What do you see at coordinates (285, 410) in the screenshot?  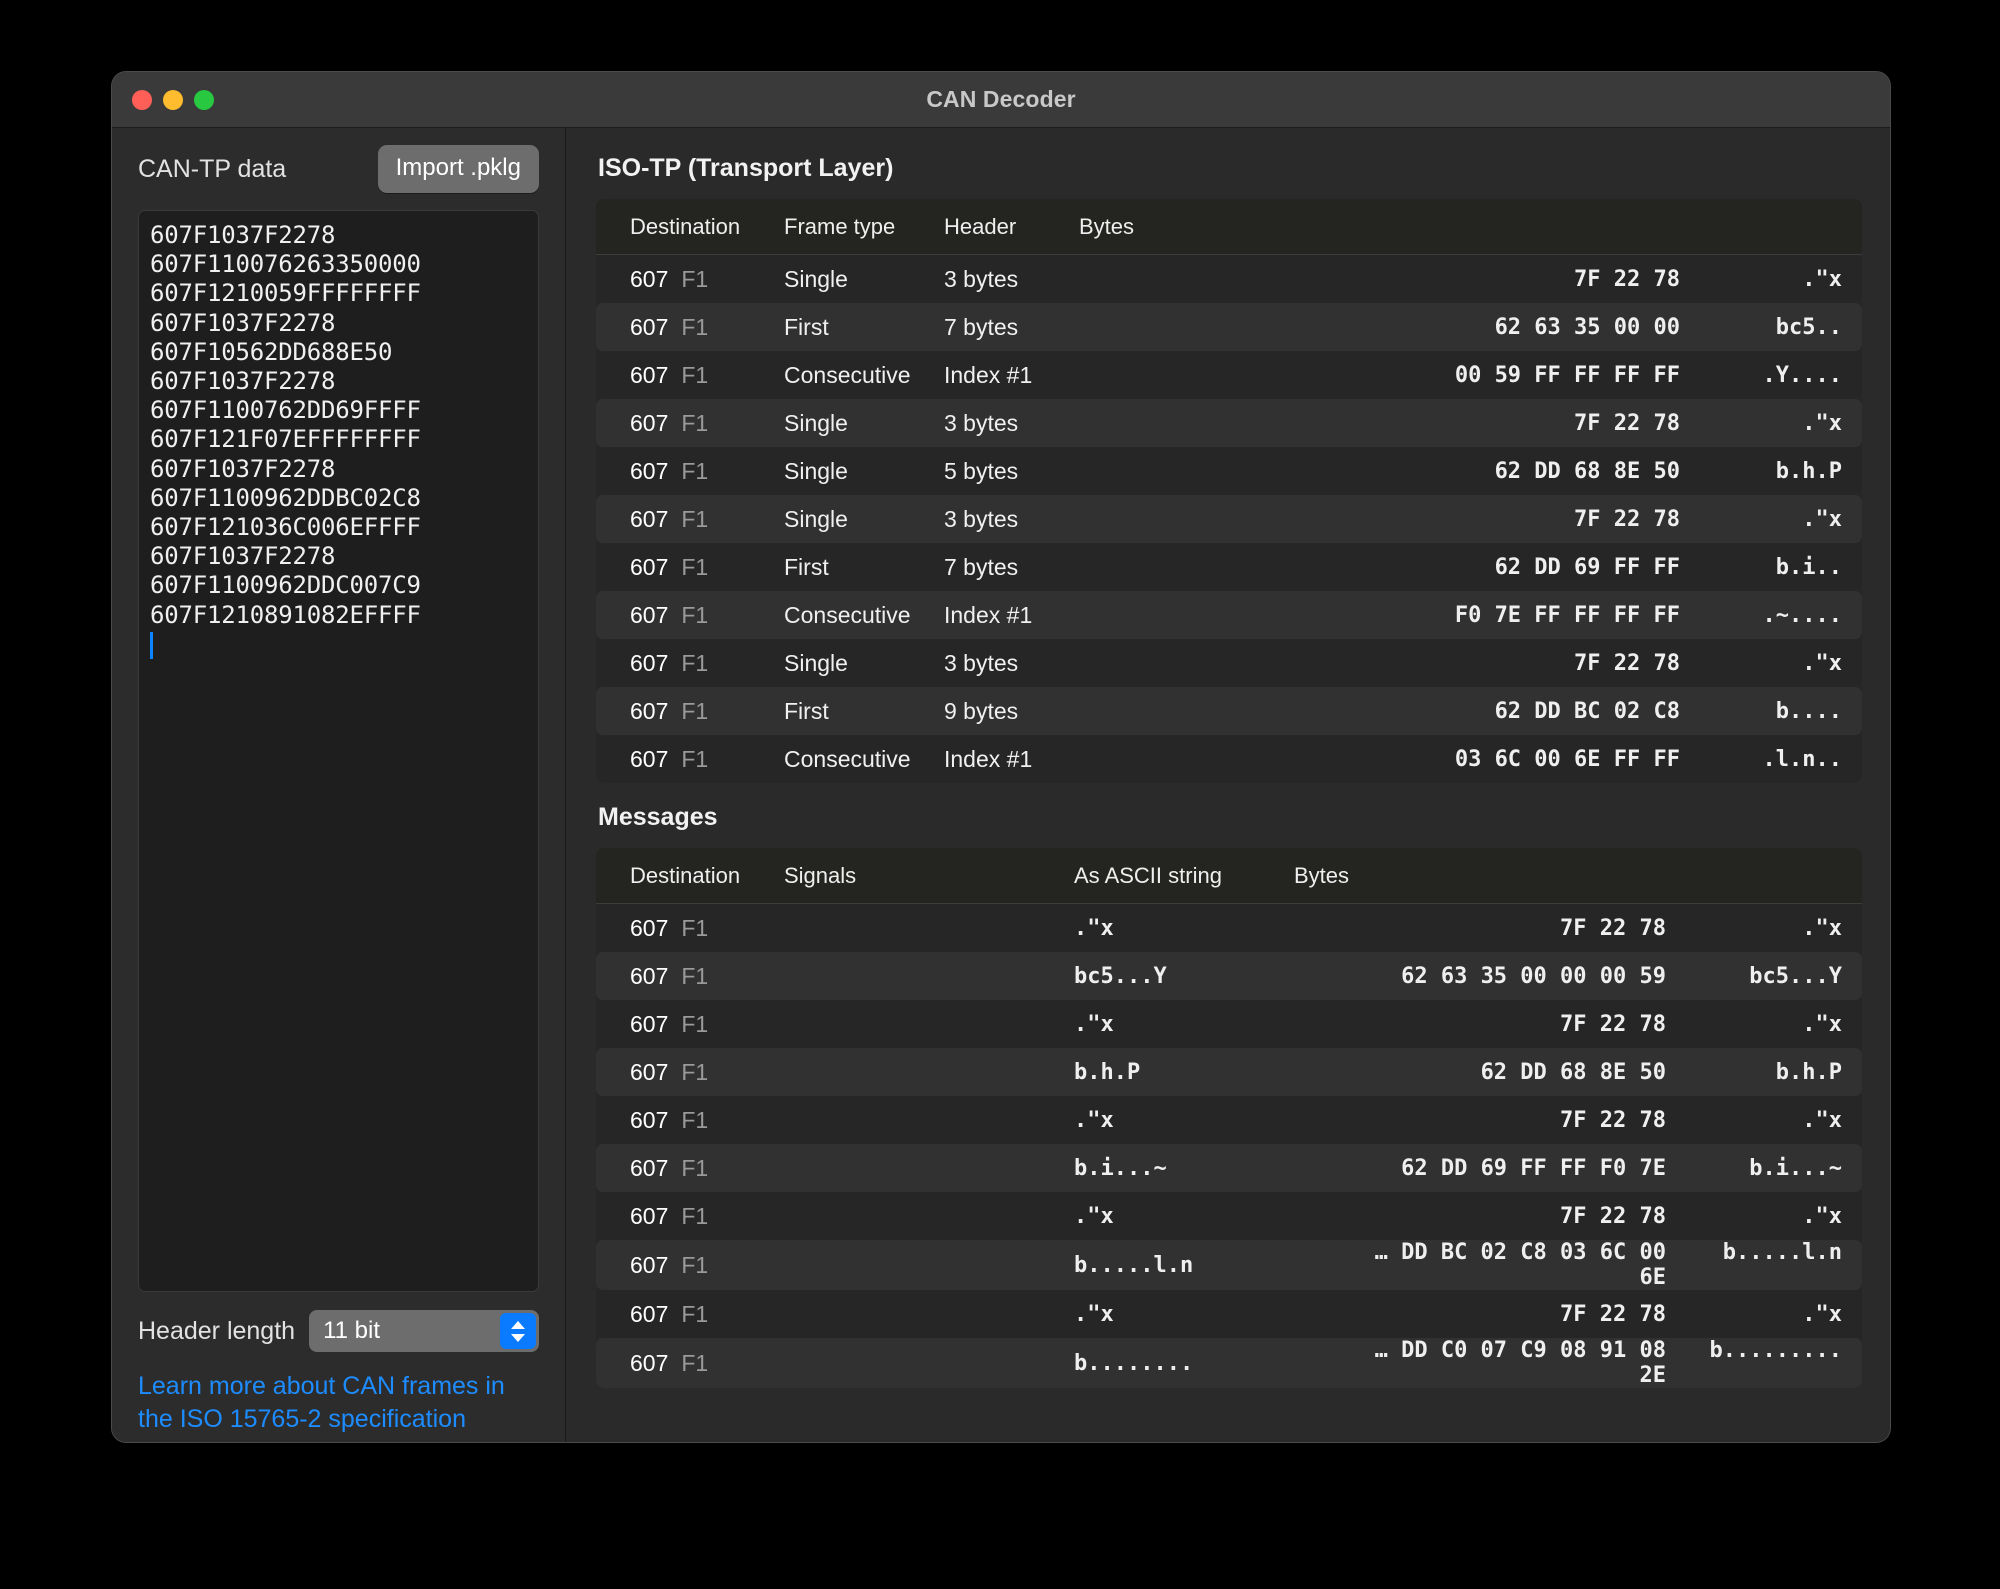 I see `can-tp-data-line: 607F1100762DD69FFFF` at bounding box center [285, 410].